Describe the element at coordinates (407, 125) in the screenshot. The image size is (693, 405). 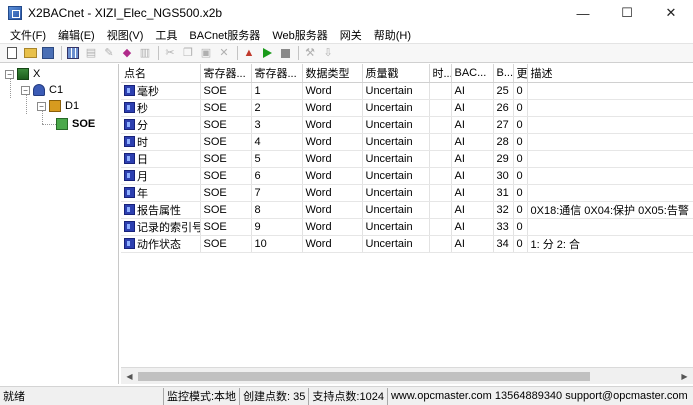
I see `table-row: 分 SOE 3 Word Uncertain AI 27 0` at that location.